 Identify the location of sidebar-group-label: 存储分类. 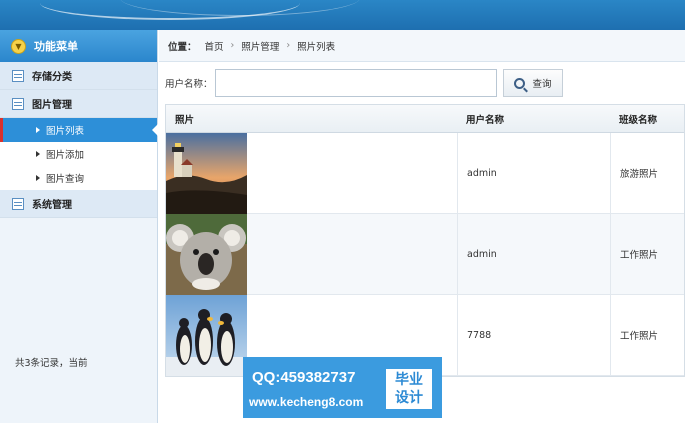
(52, 77).